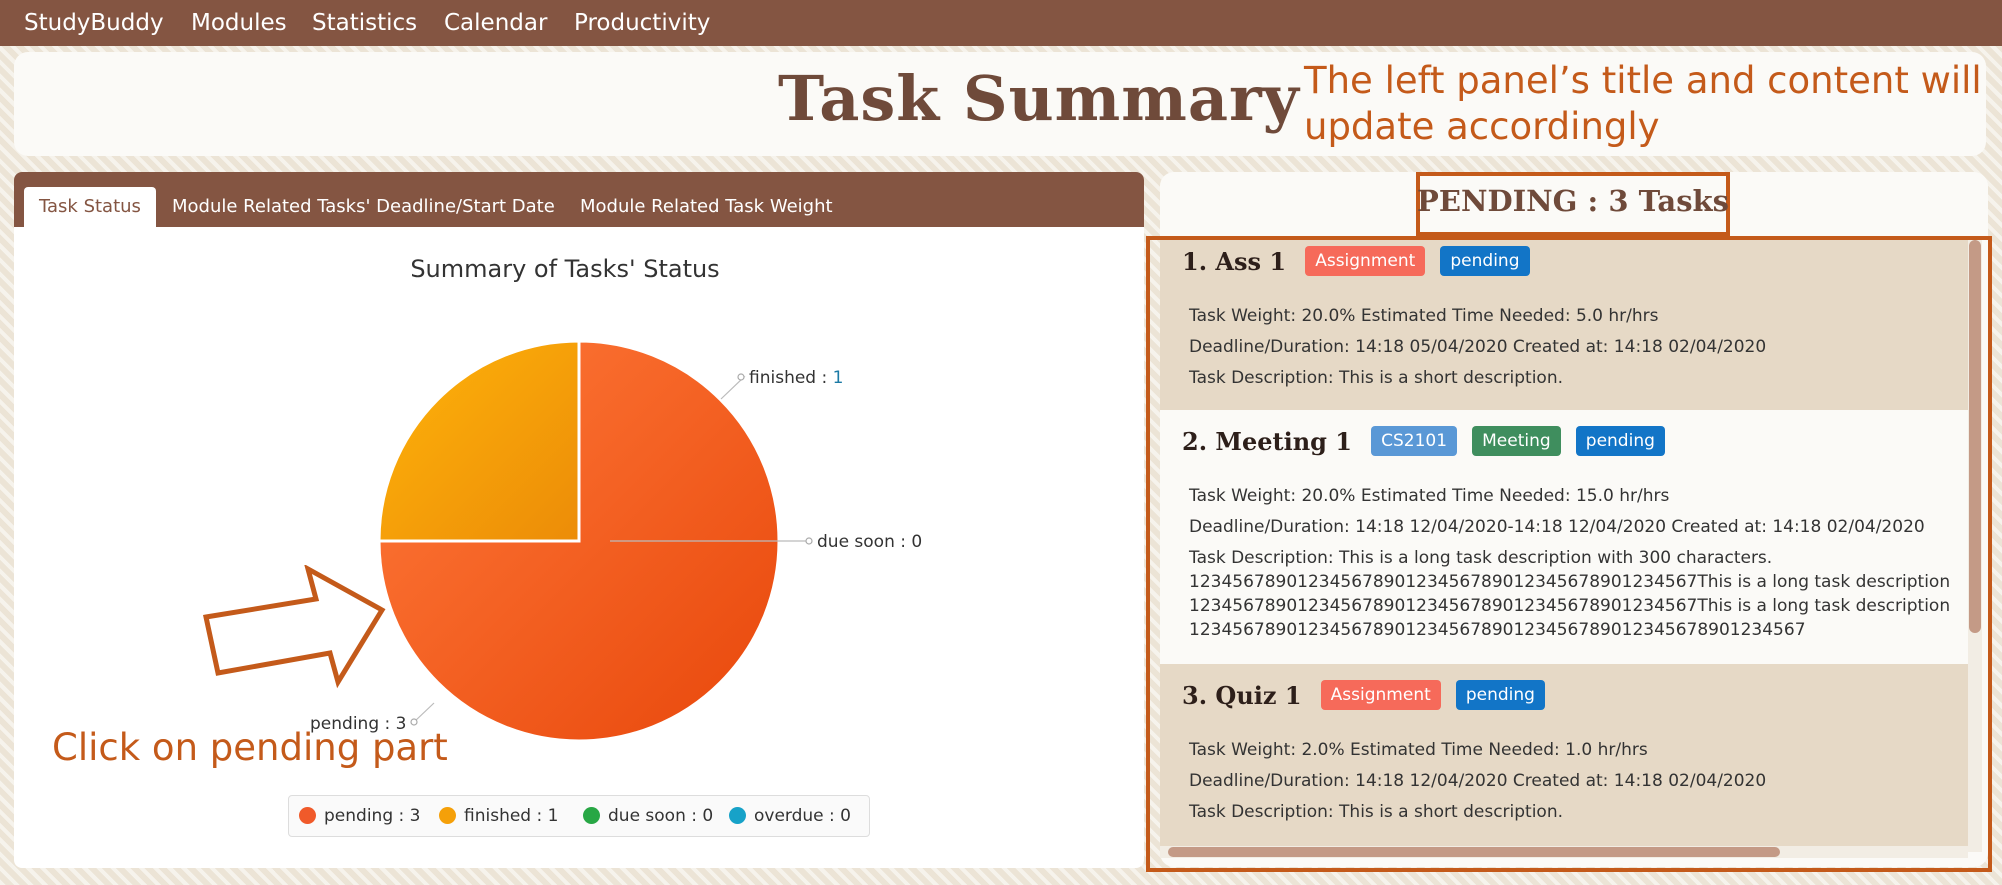 The image size is (2002, 885). Describe the element at coordinates (294, 627) in the screenshot. I see `arrow-annotation` at that location.